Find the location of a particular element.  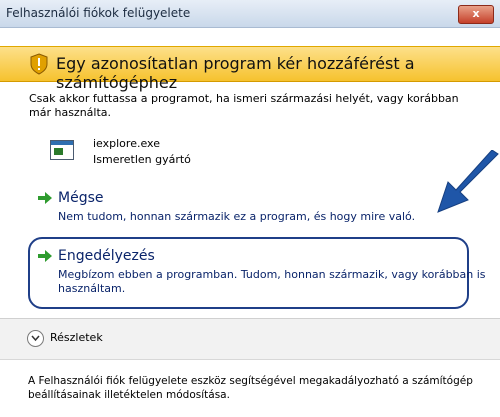

details-toggle-button is located at coordinates (35, 338).